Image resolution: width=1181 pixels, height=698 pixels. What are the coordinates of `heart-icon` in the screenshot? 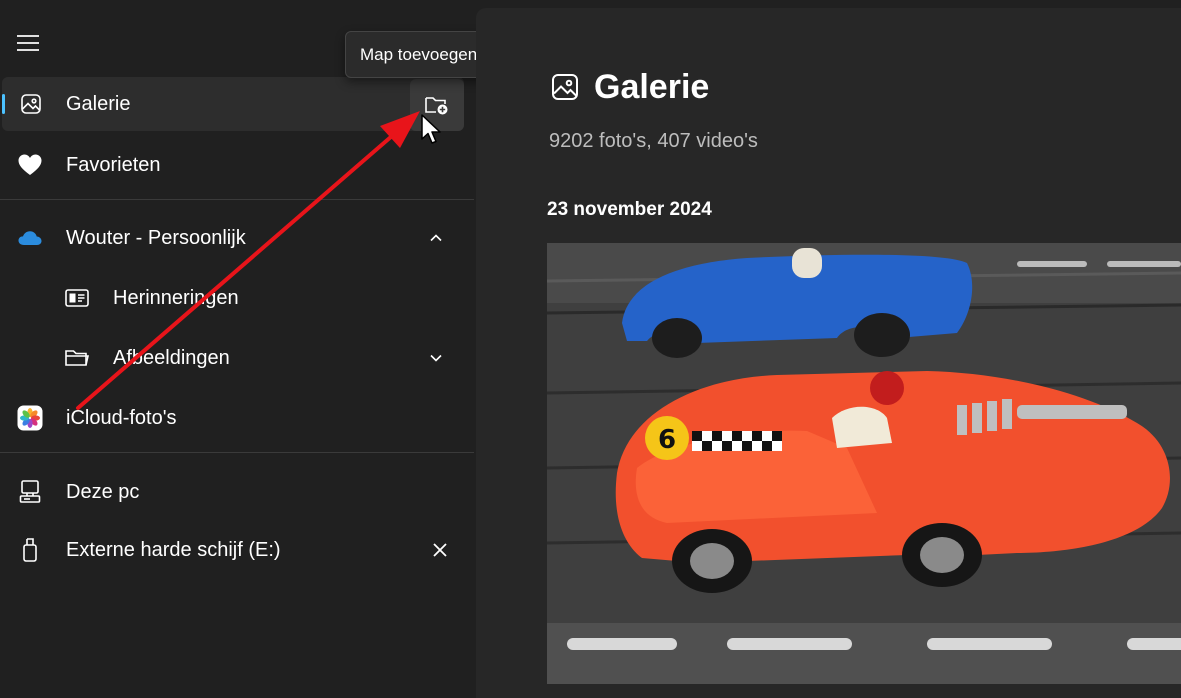 It's located at (30, 165).